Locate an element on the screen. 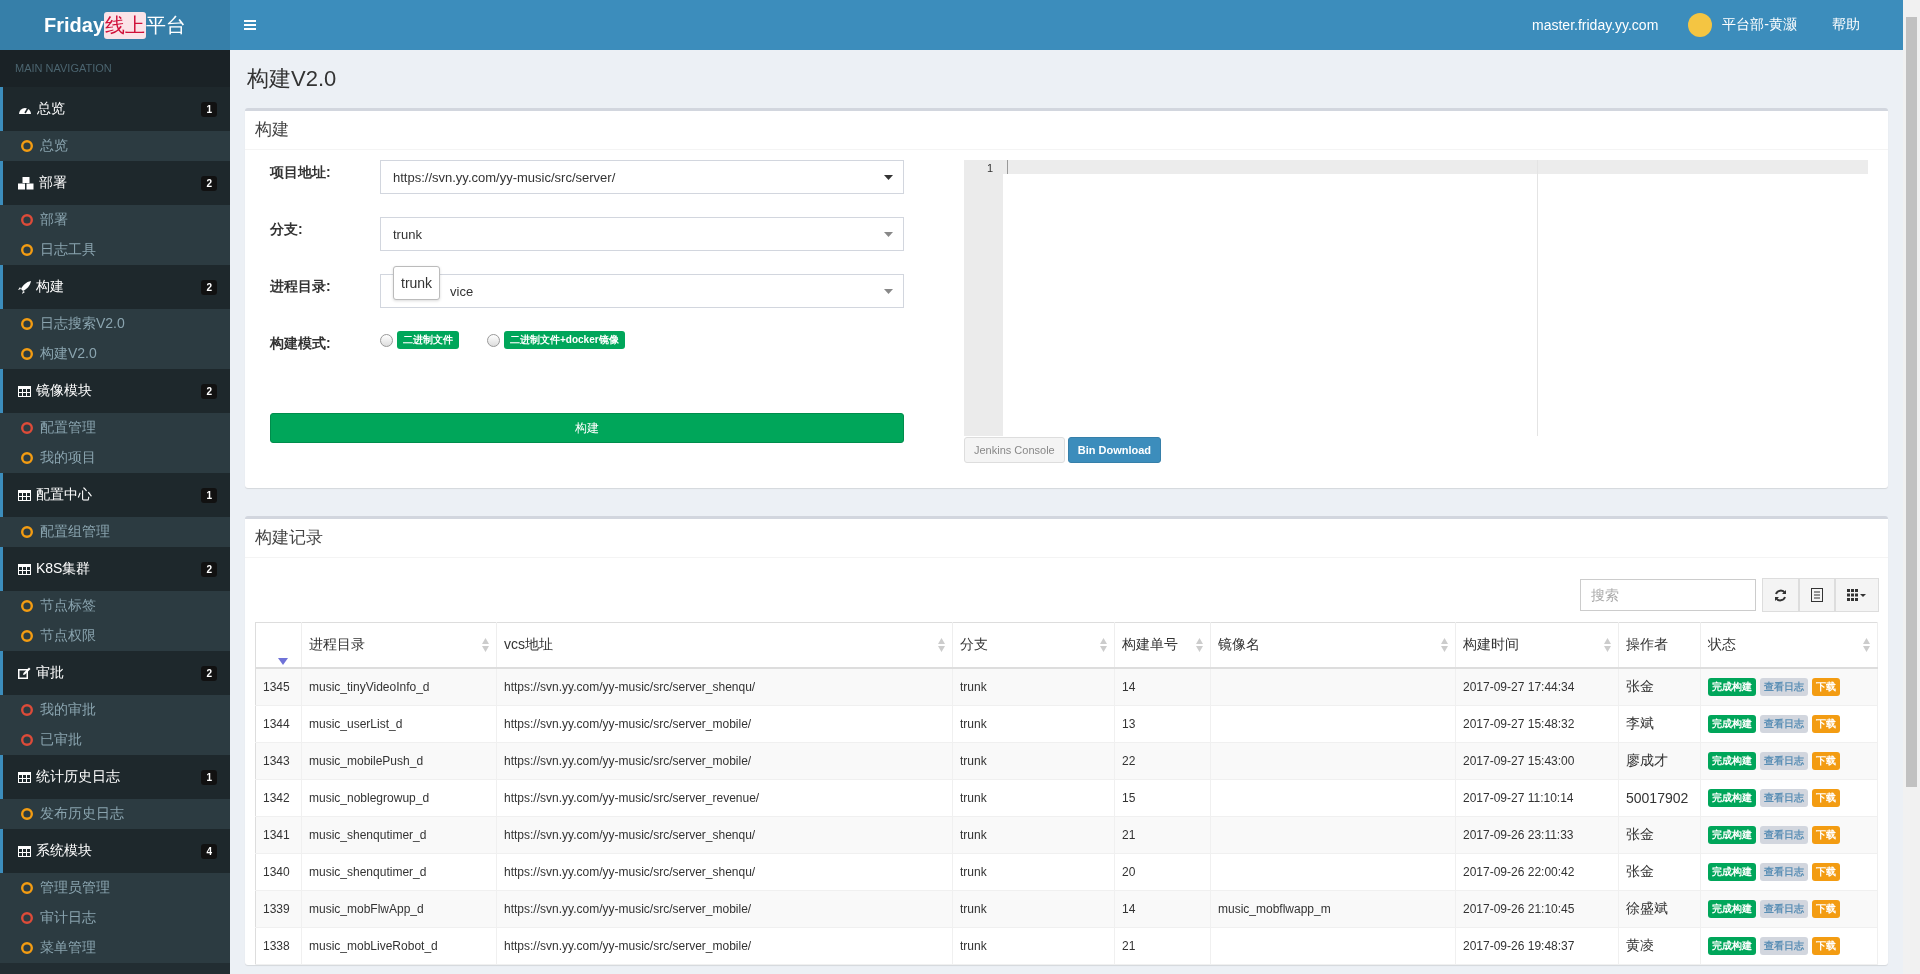  item-label: 日志搜索V2.0 is located at coordinates (82, 324).